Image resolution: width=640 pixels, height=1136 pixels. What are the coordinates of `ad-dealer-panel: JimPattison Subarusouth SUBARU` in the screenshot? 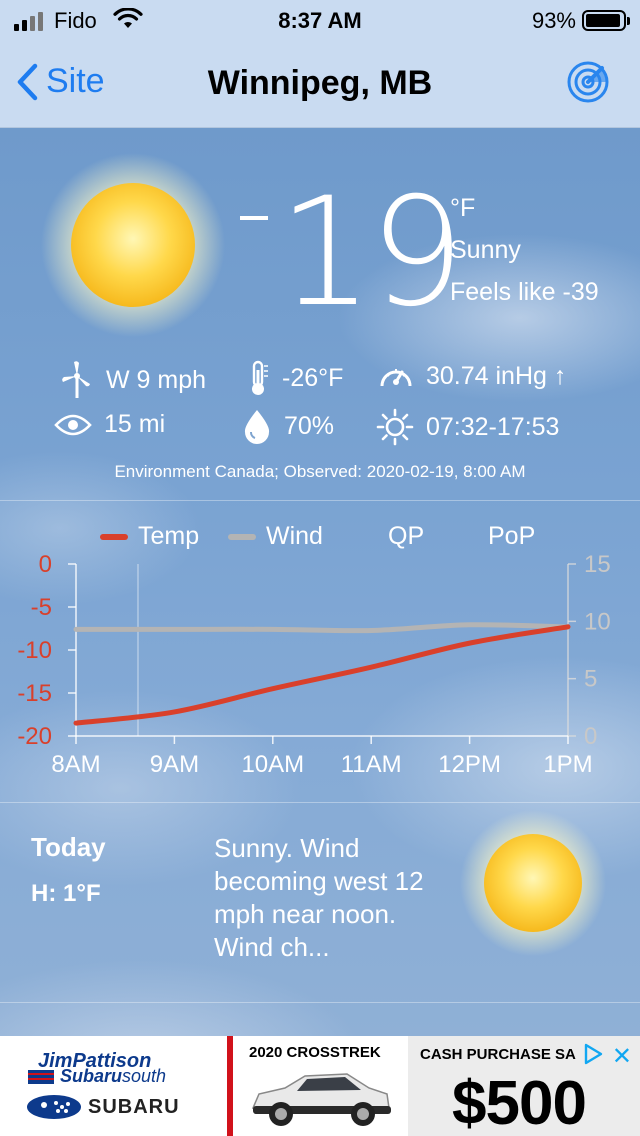 It's located at (112, 1086).